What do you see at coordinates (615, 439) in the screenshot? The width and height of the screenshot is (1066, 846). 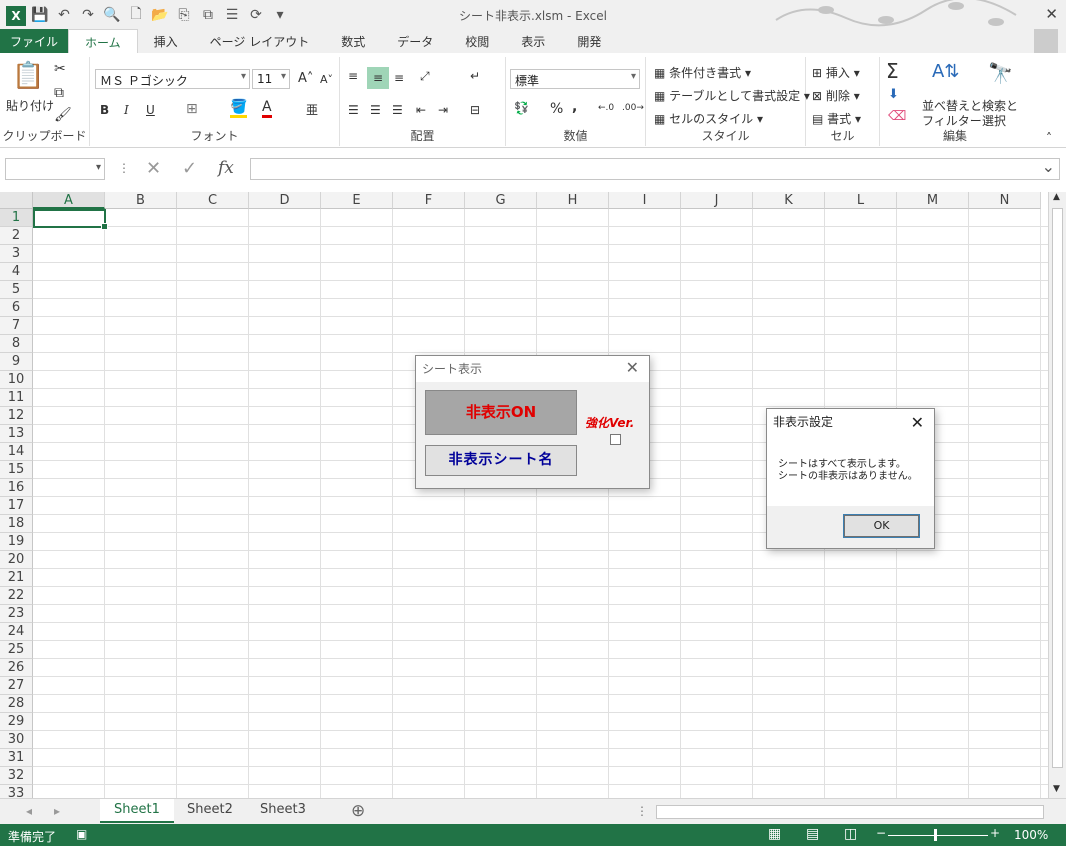 I see `enhanced-version-checkbox` at bounding box center [615, 439].